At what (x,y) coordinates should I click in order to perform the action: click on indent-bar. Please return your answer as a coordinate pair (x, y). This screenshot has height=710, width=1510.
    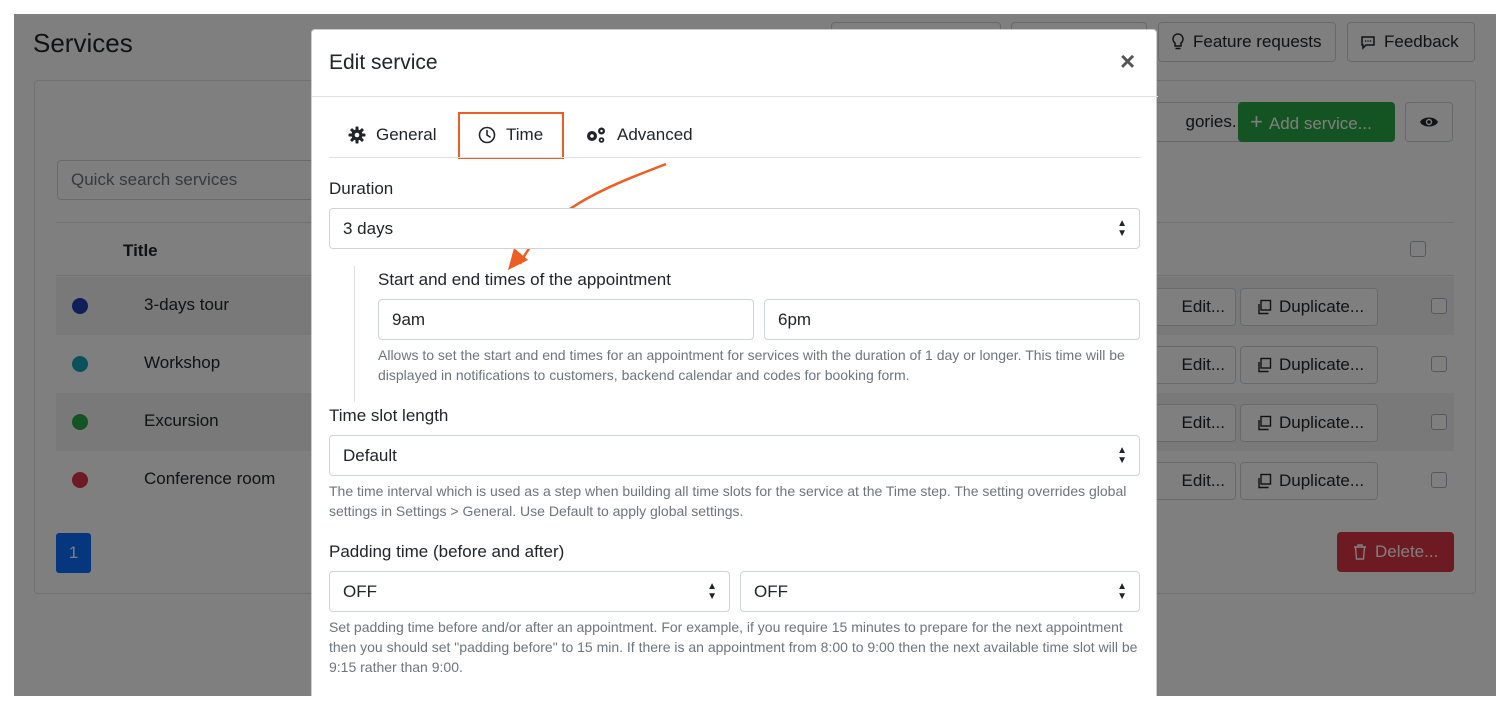
    Looking at the image, I should click on (354, 334).